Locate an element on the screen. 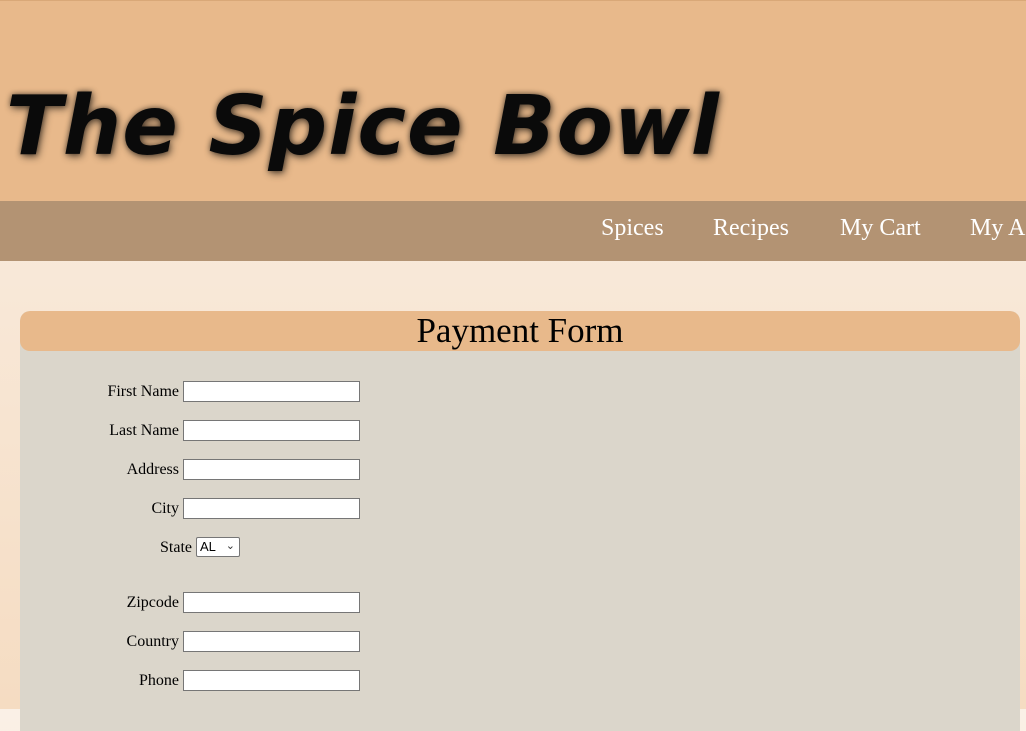 This screenshot has width=1026, height=731. zipcode-row: Zipcode is located at coordinates (220, 603).